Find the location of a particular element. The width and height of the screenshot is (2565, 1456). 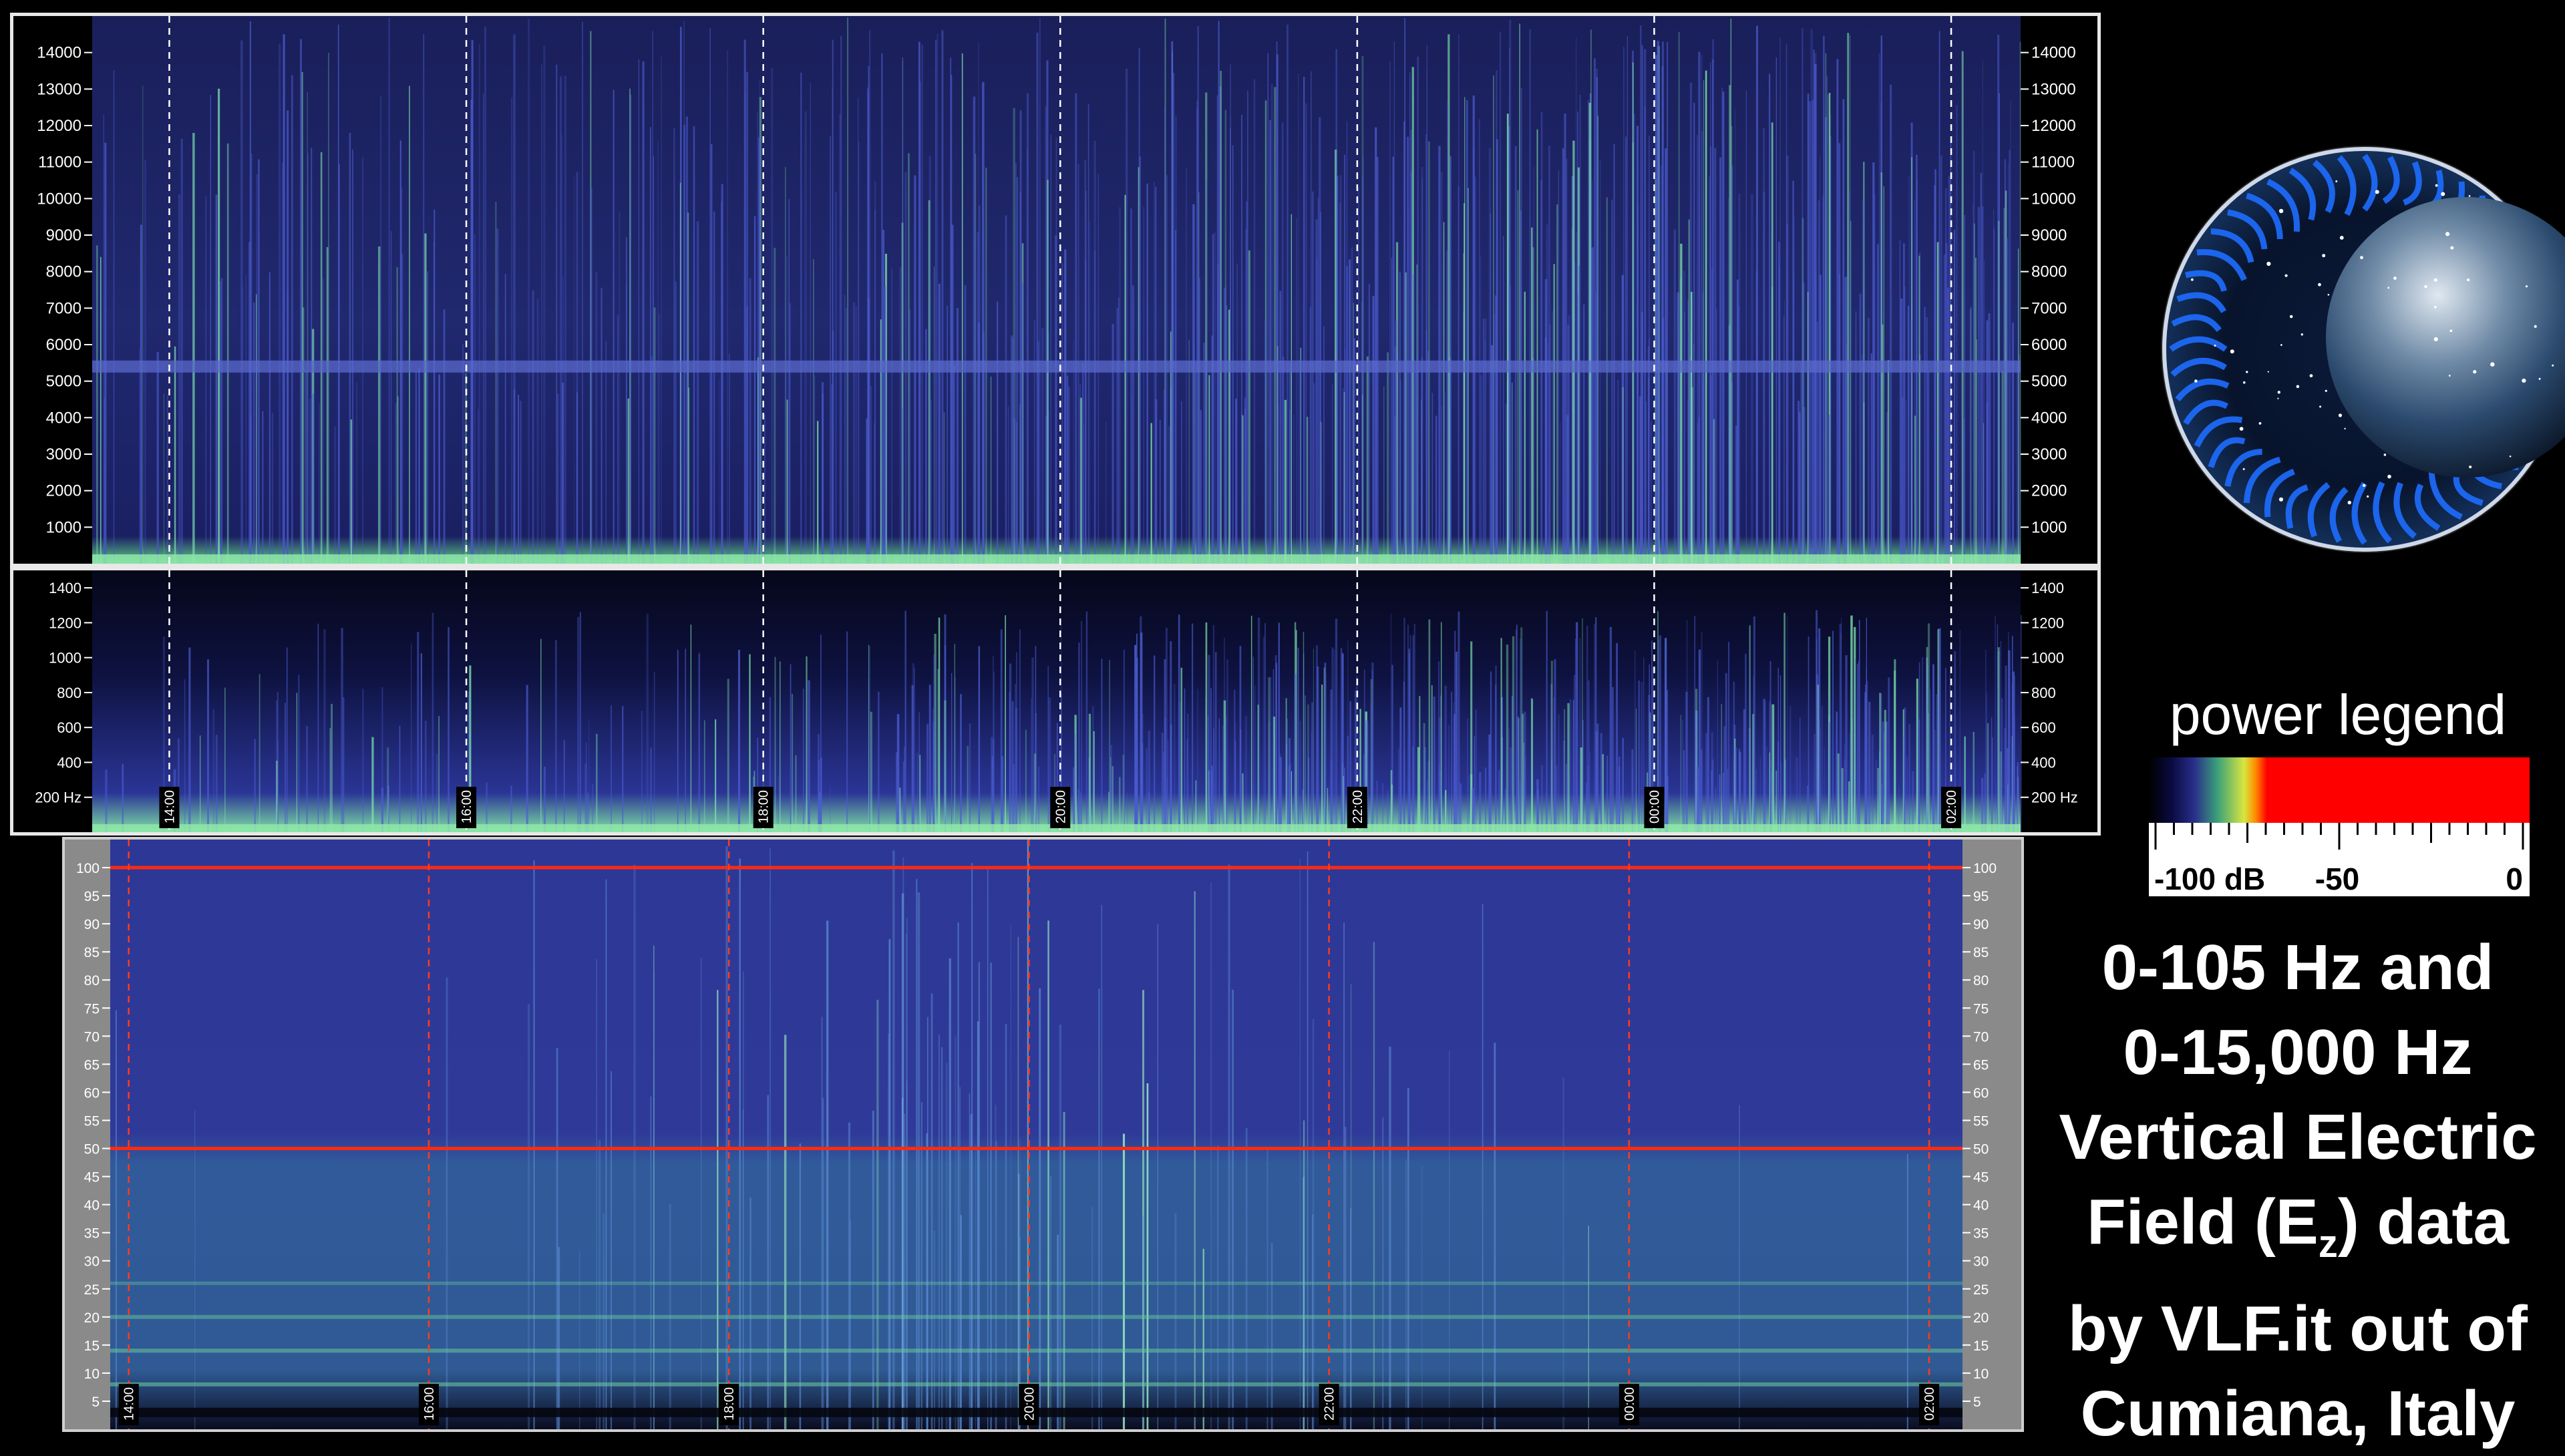

y-tick-label: 1400 is located at coordinates (65, 588).